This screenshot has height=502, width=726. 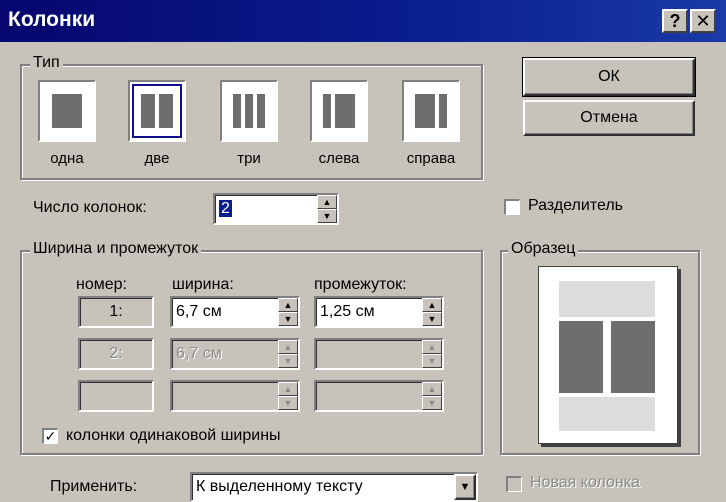 I want to click on row-3-width-field: ▲ ▼, so click(x=235, y=396).